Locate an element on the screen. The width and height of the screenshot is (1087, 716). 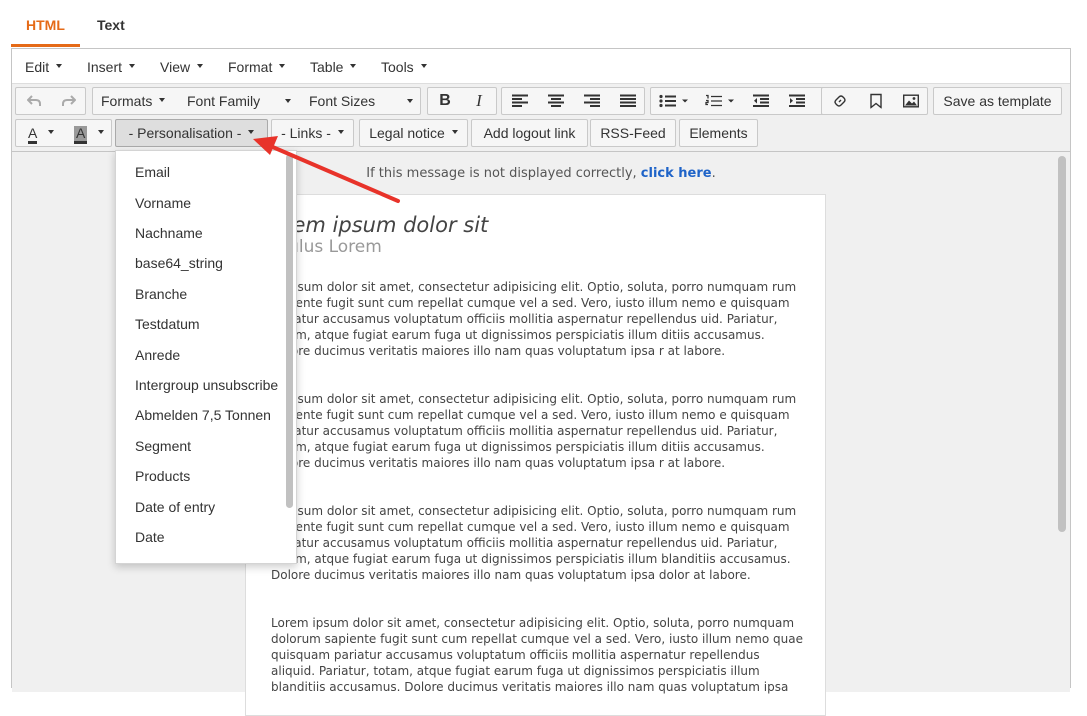
elements-button: Elements is located at coordinates (718, 133).